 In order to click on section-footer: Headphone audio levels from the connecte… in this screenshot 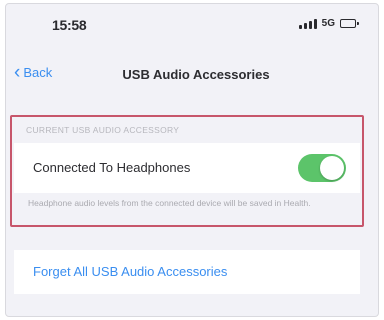, I will do `click(169, 203)`.